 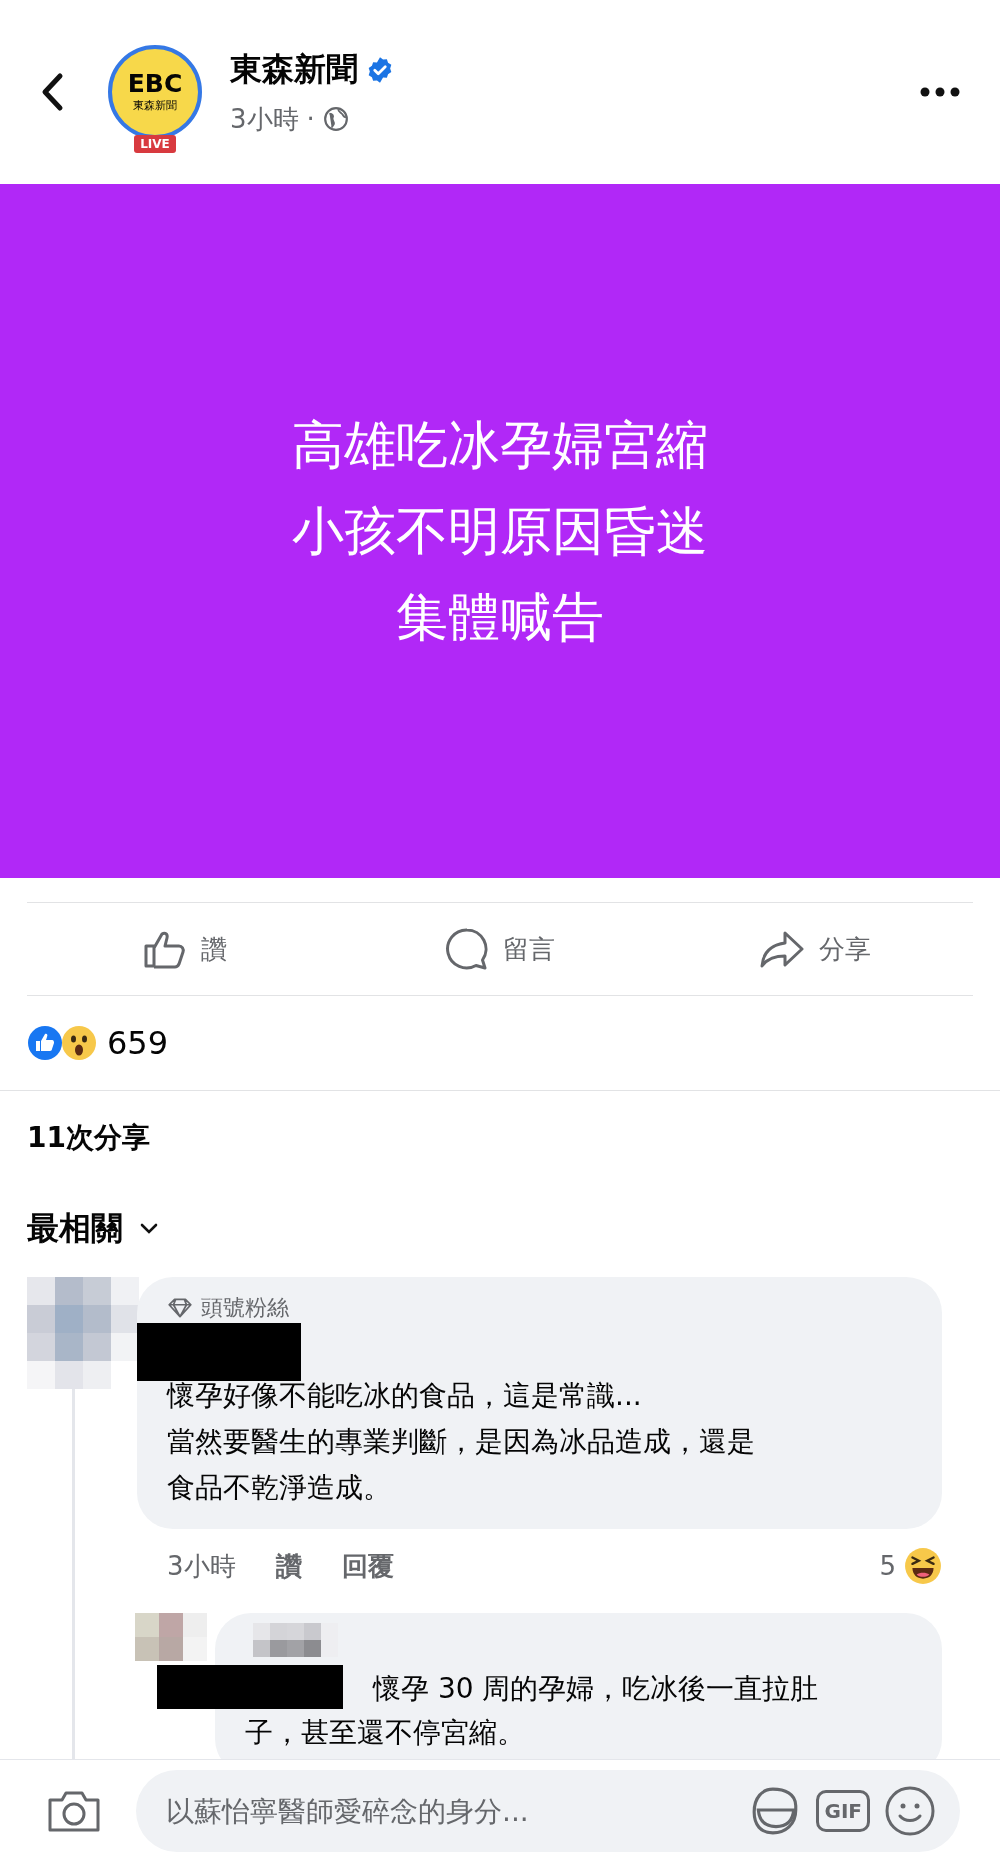 What do you see at coordinates (138, 1043) in the screenshot?
I see `reaction-count: 659` at bounding box center [138, 1043].